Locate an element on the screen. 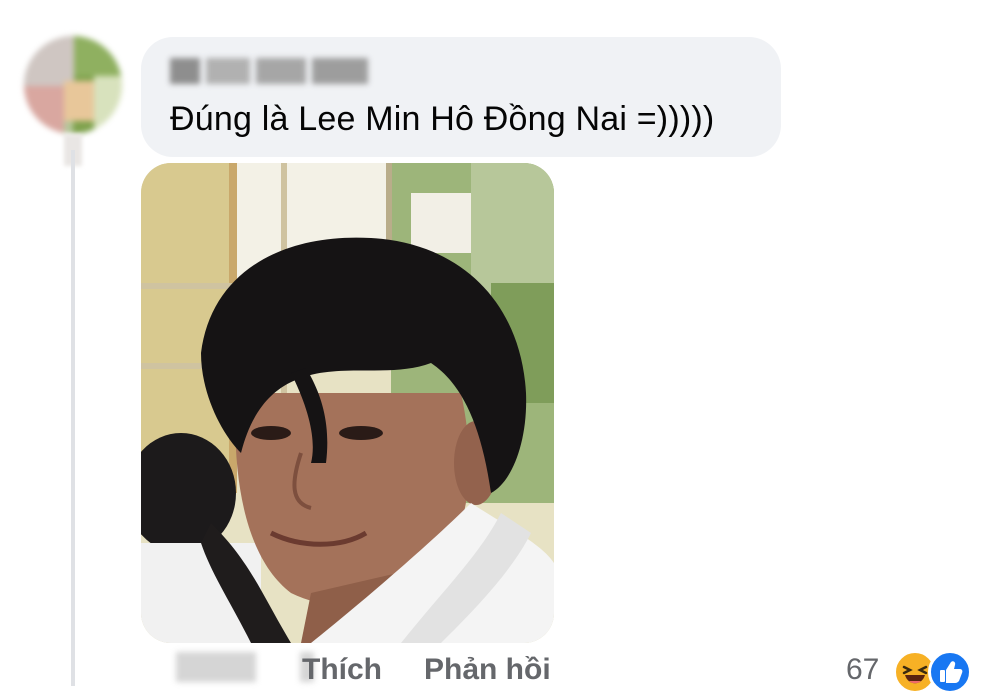 The image size is (1000, 696). reaction-count: 67 is located at coordinates (862, 670).